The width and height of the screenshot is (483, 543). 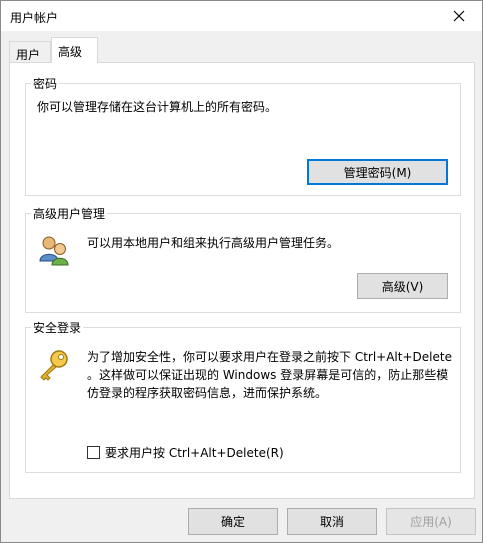 I want to click on ok-button: 确定, so click(x=233, y=521).